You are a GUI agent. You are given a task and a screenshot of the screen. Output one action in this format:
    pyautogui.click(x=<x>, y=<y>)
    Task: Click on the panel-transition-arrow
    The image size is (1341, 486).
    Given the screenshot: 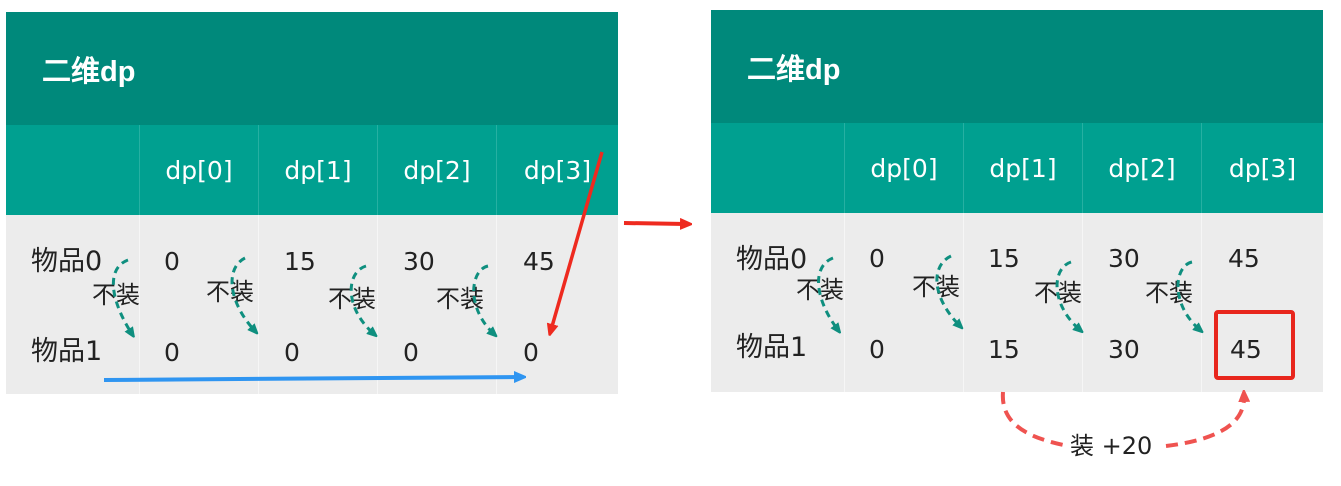 What is the action you would take?
    pyautogui.click(x=654, y=223)
    